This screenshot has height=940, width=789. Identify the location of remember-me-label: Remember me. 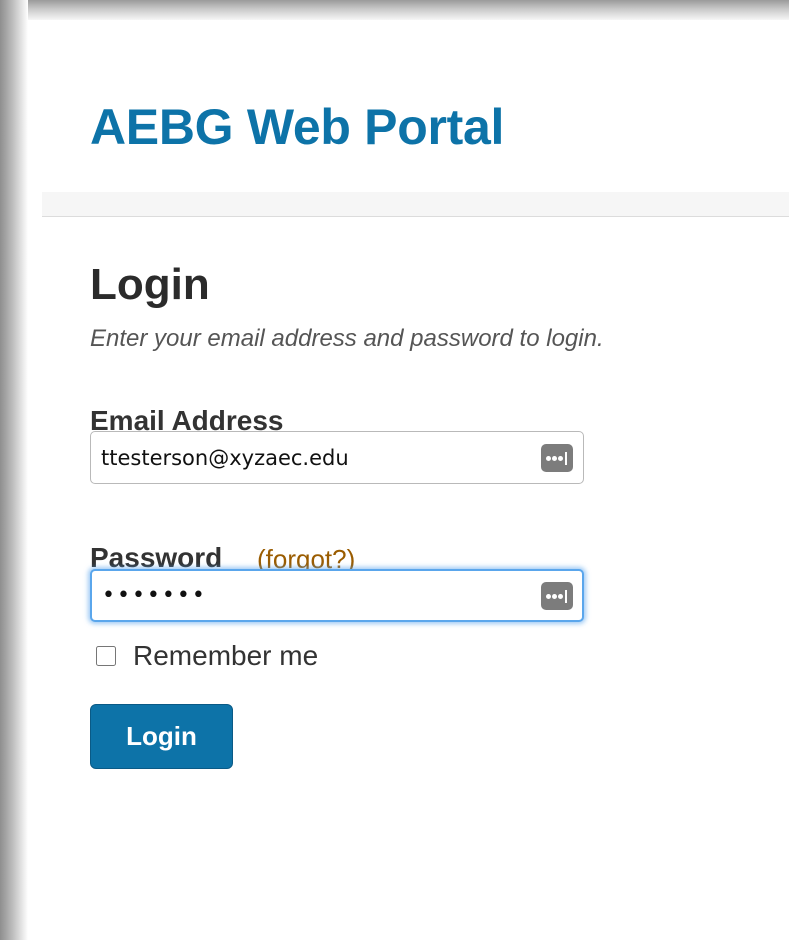
(226, 655).